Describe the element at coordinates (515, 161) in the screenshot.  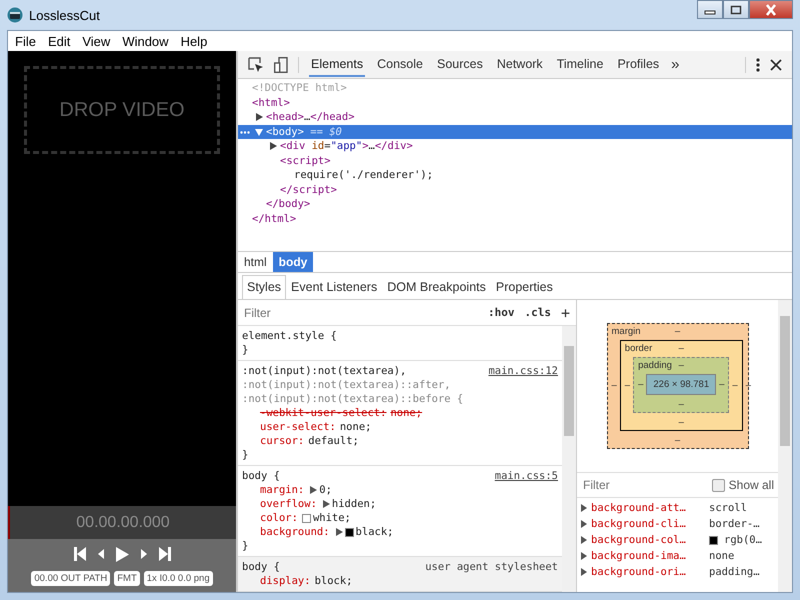
I see `dom-node: <script>` at that location.